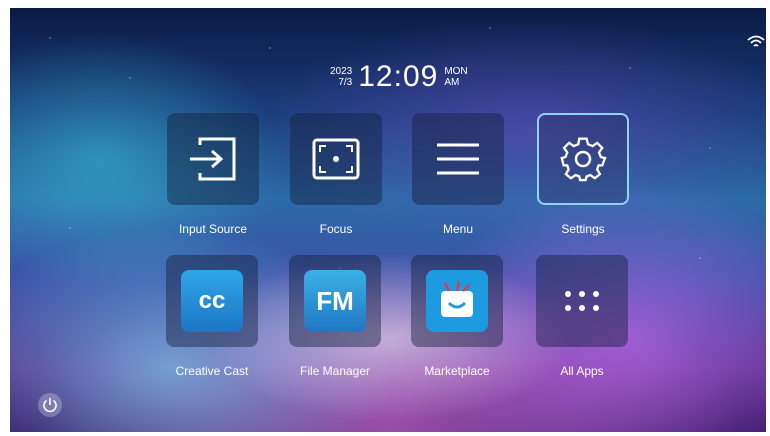 Image resolution: width=770 pixels, height=436 pixels. Describe the element at coordinates (582, 371) in the screenshot. I see `all-apps-label: All Apps` at that location.